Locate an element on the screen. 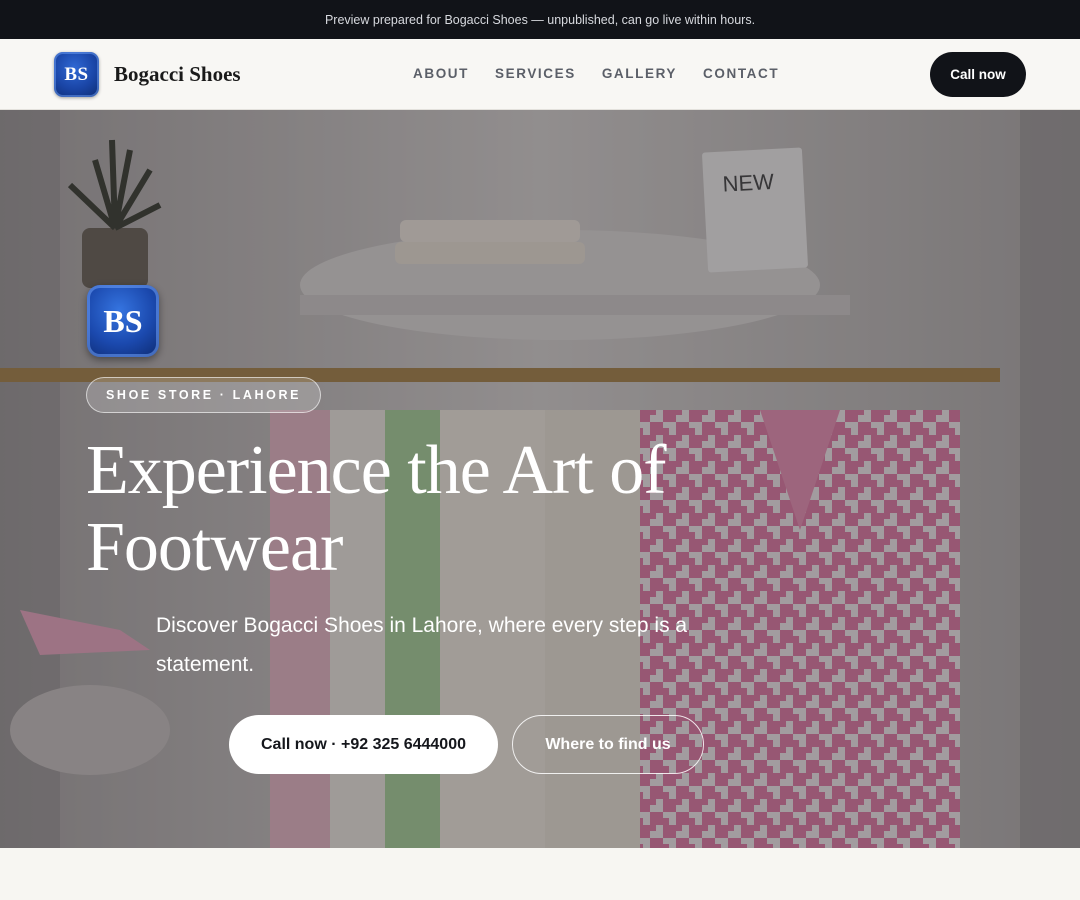  nav-menu: ABOUT SERVICES GALLERY CONTACT is located at coordinates (609, 73).